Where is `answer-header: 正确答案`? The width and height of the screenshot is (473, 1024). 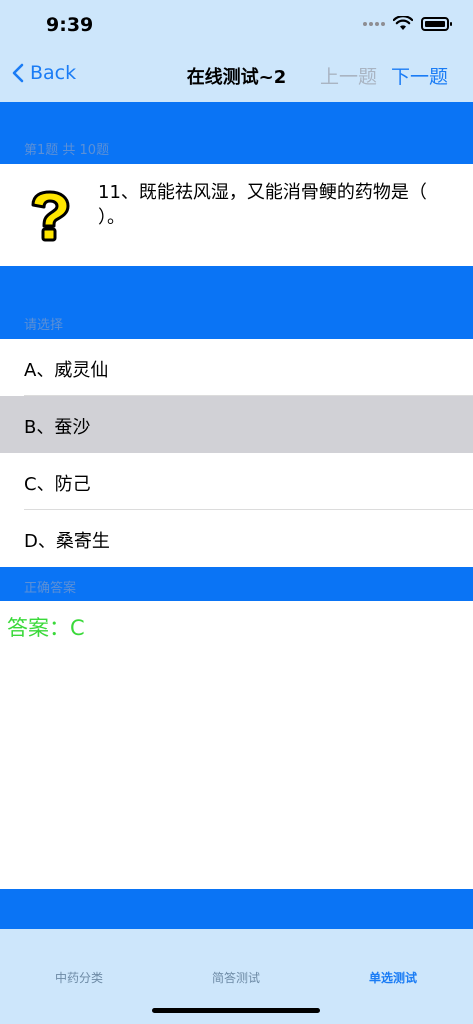 answer-header: 正确答案 is located at coordinates (50, 588).